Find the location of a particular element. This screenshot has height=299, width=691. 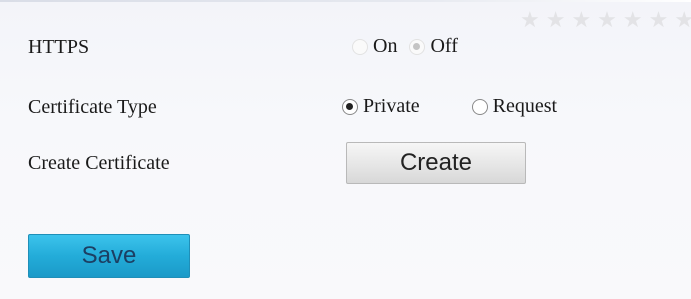

certificate-request-label: Request is located at coordinates (525, 106).